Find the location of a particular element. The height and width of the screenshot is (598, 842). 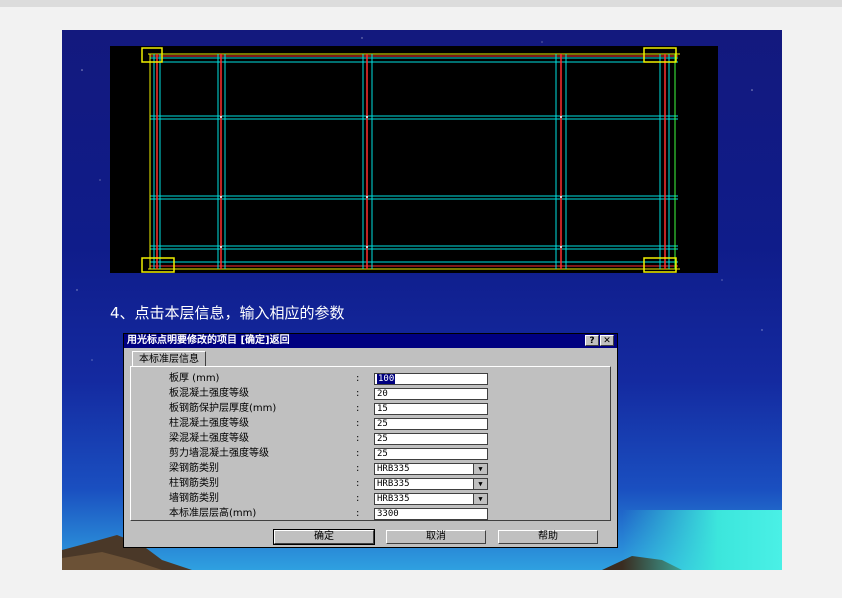

slab-concrete-grade-input: 20 is located at coordinates (431, 394).